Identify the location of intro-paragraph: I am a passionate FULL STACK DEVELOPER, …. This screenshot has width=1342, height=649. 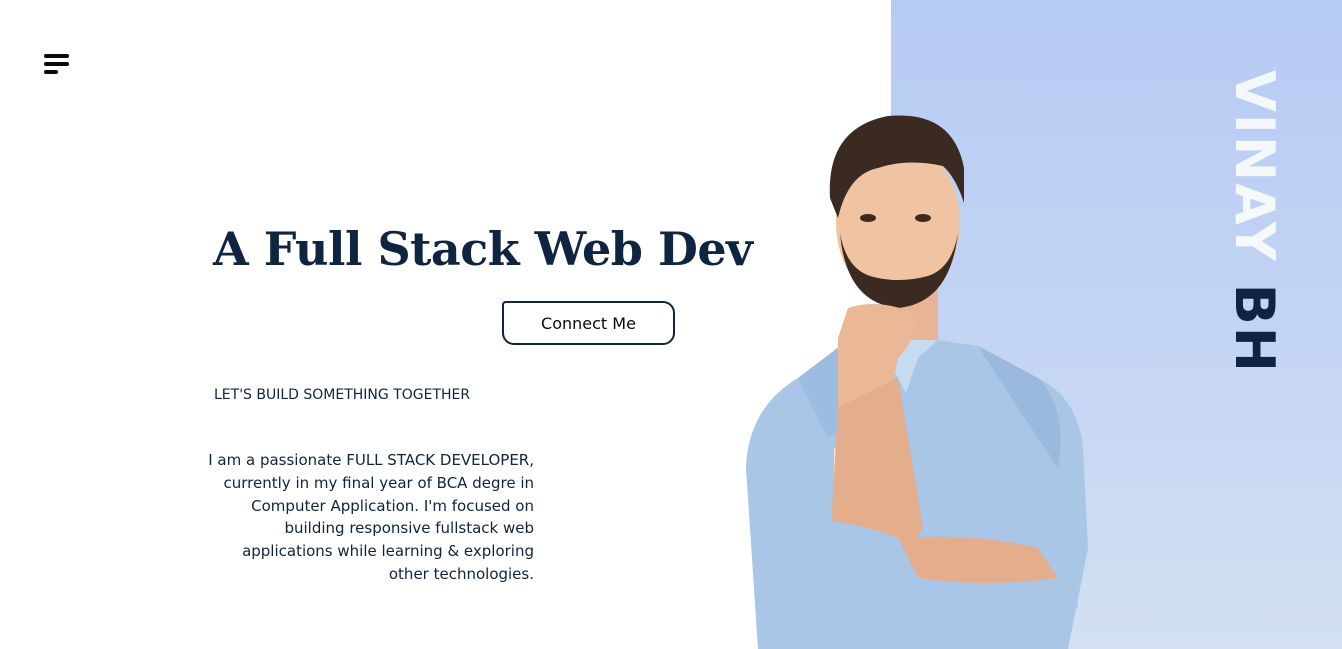
(367, 517).